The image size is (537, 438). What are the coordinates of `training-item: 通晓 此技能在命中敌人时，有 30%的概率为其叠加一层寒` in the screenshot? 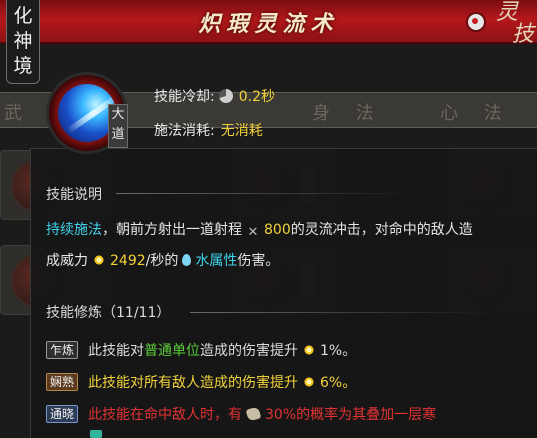 It's located at (241, 414).